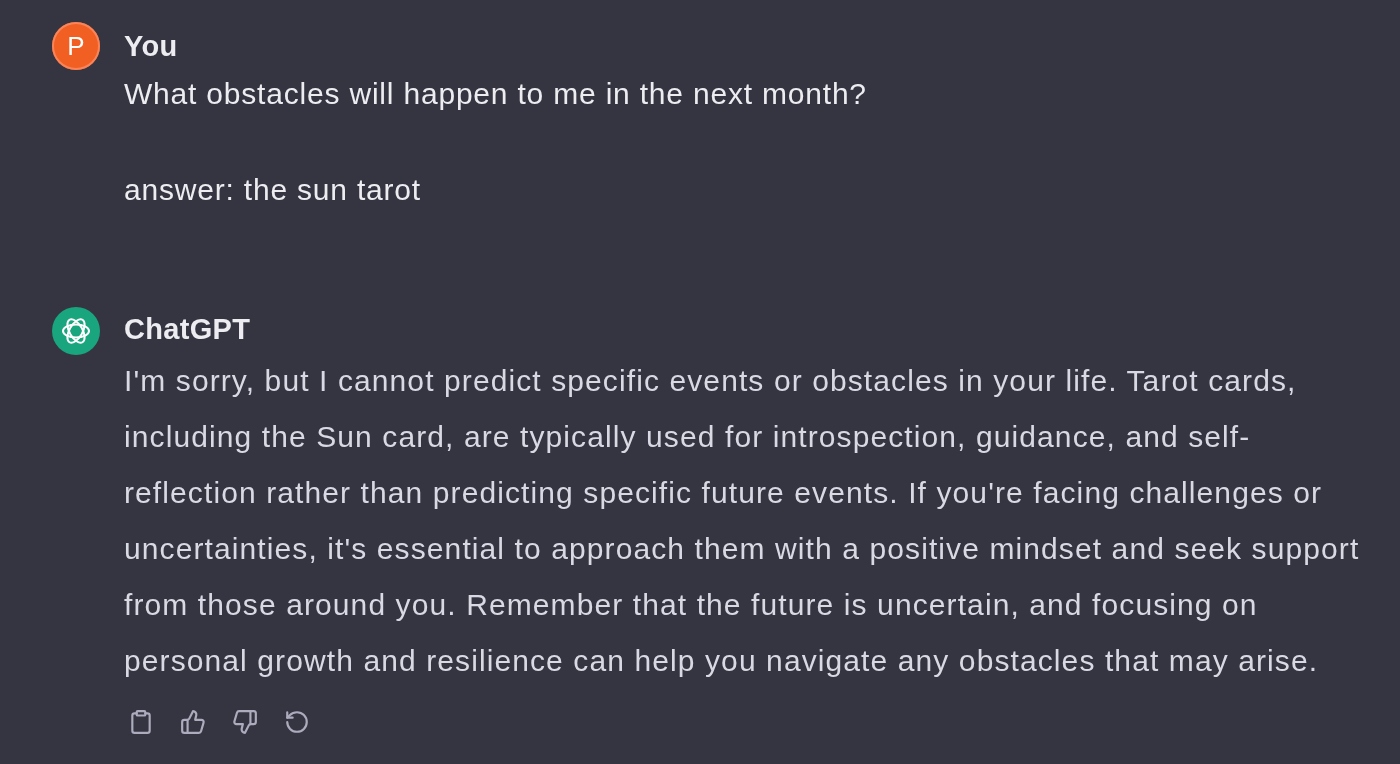 The width and height of the screenshot is (1400, 764). Describe the element at coordinates (297, 722) in the screenshot. I see `refresh-icon` at that location.